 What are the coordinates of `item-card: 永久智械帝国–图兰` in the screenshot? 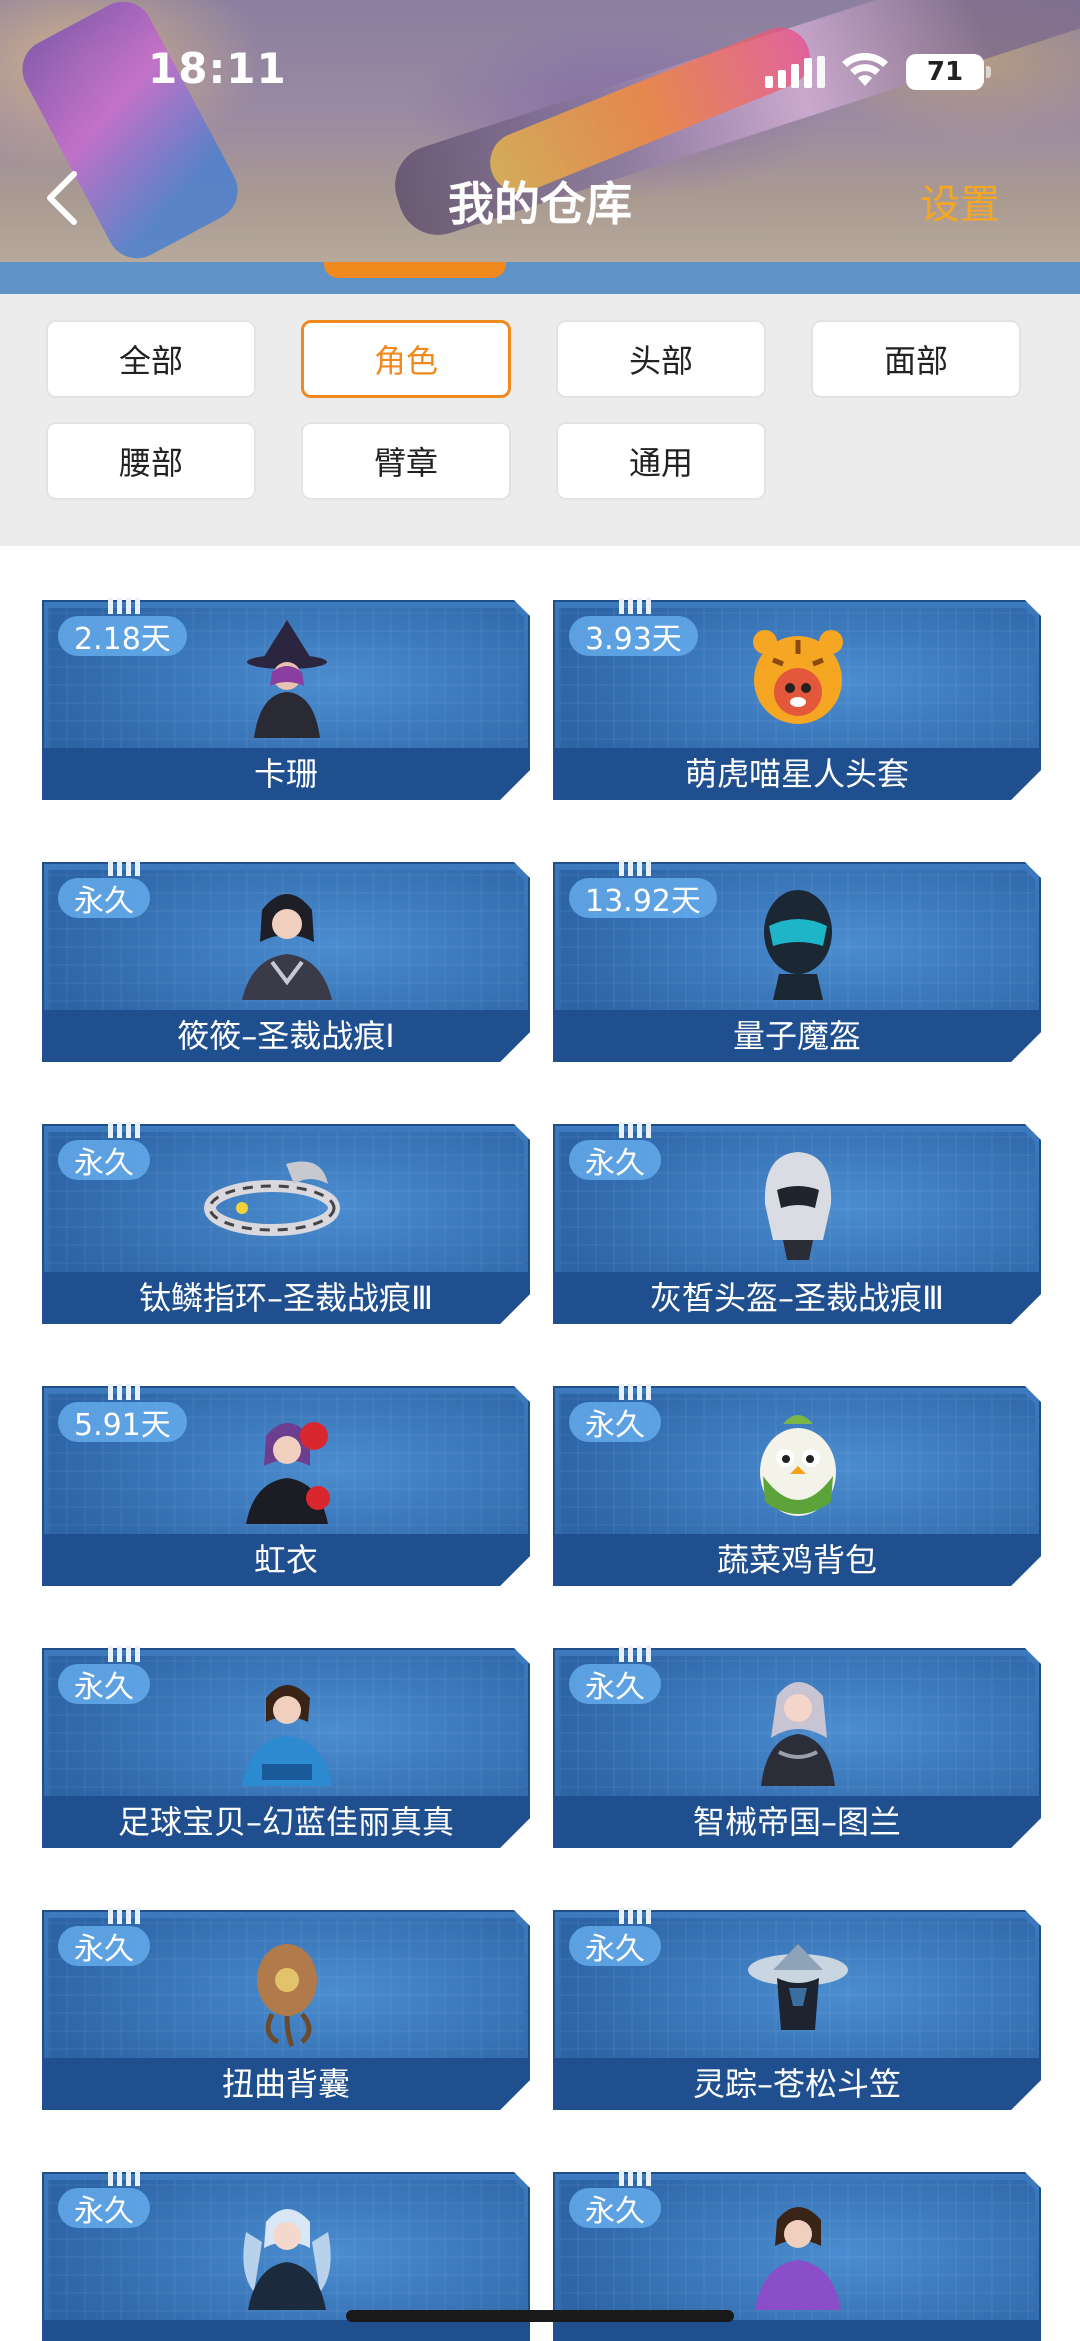 It's located at (797, 1747).